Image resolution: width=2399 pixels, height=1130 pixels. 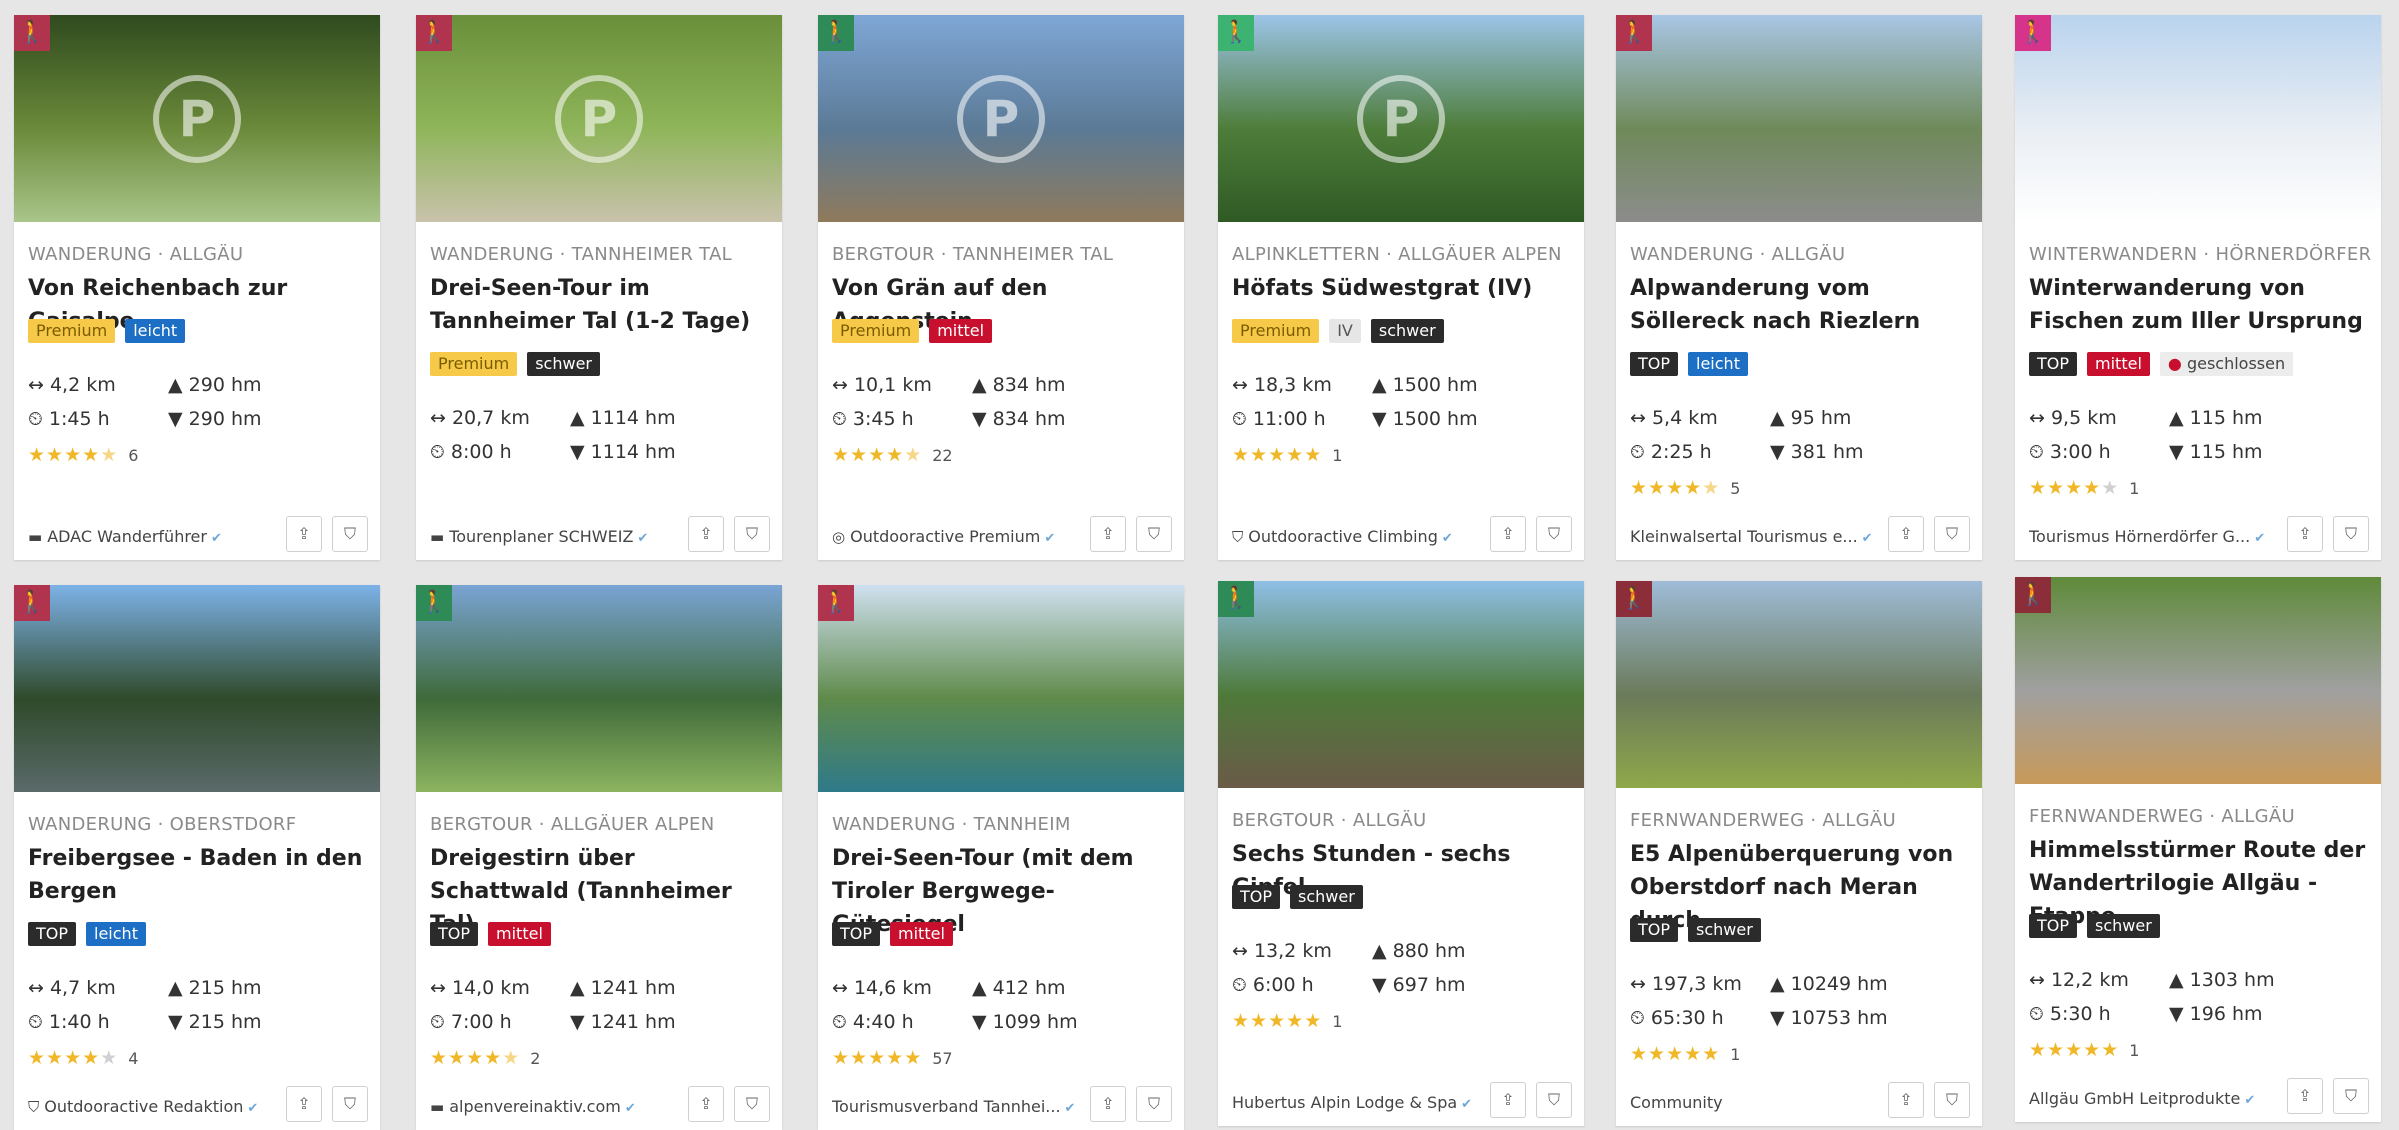 I want to click on descent-text: 1099 hm, so click(x=1035, y=1022).